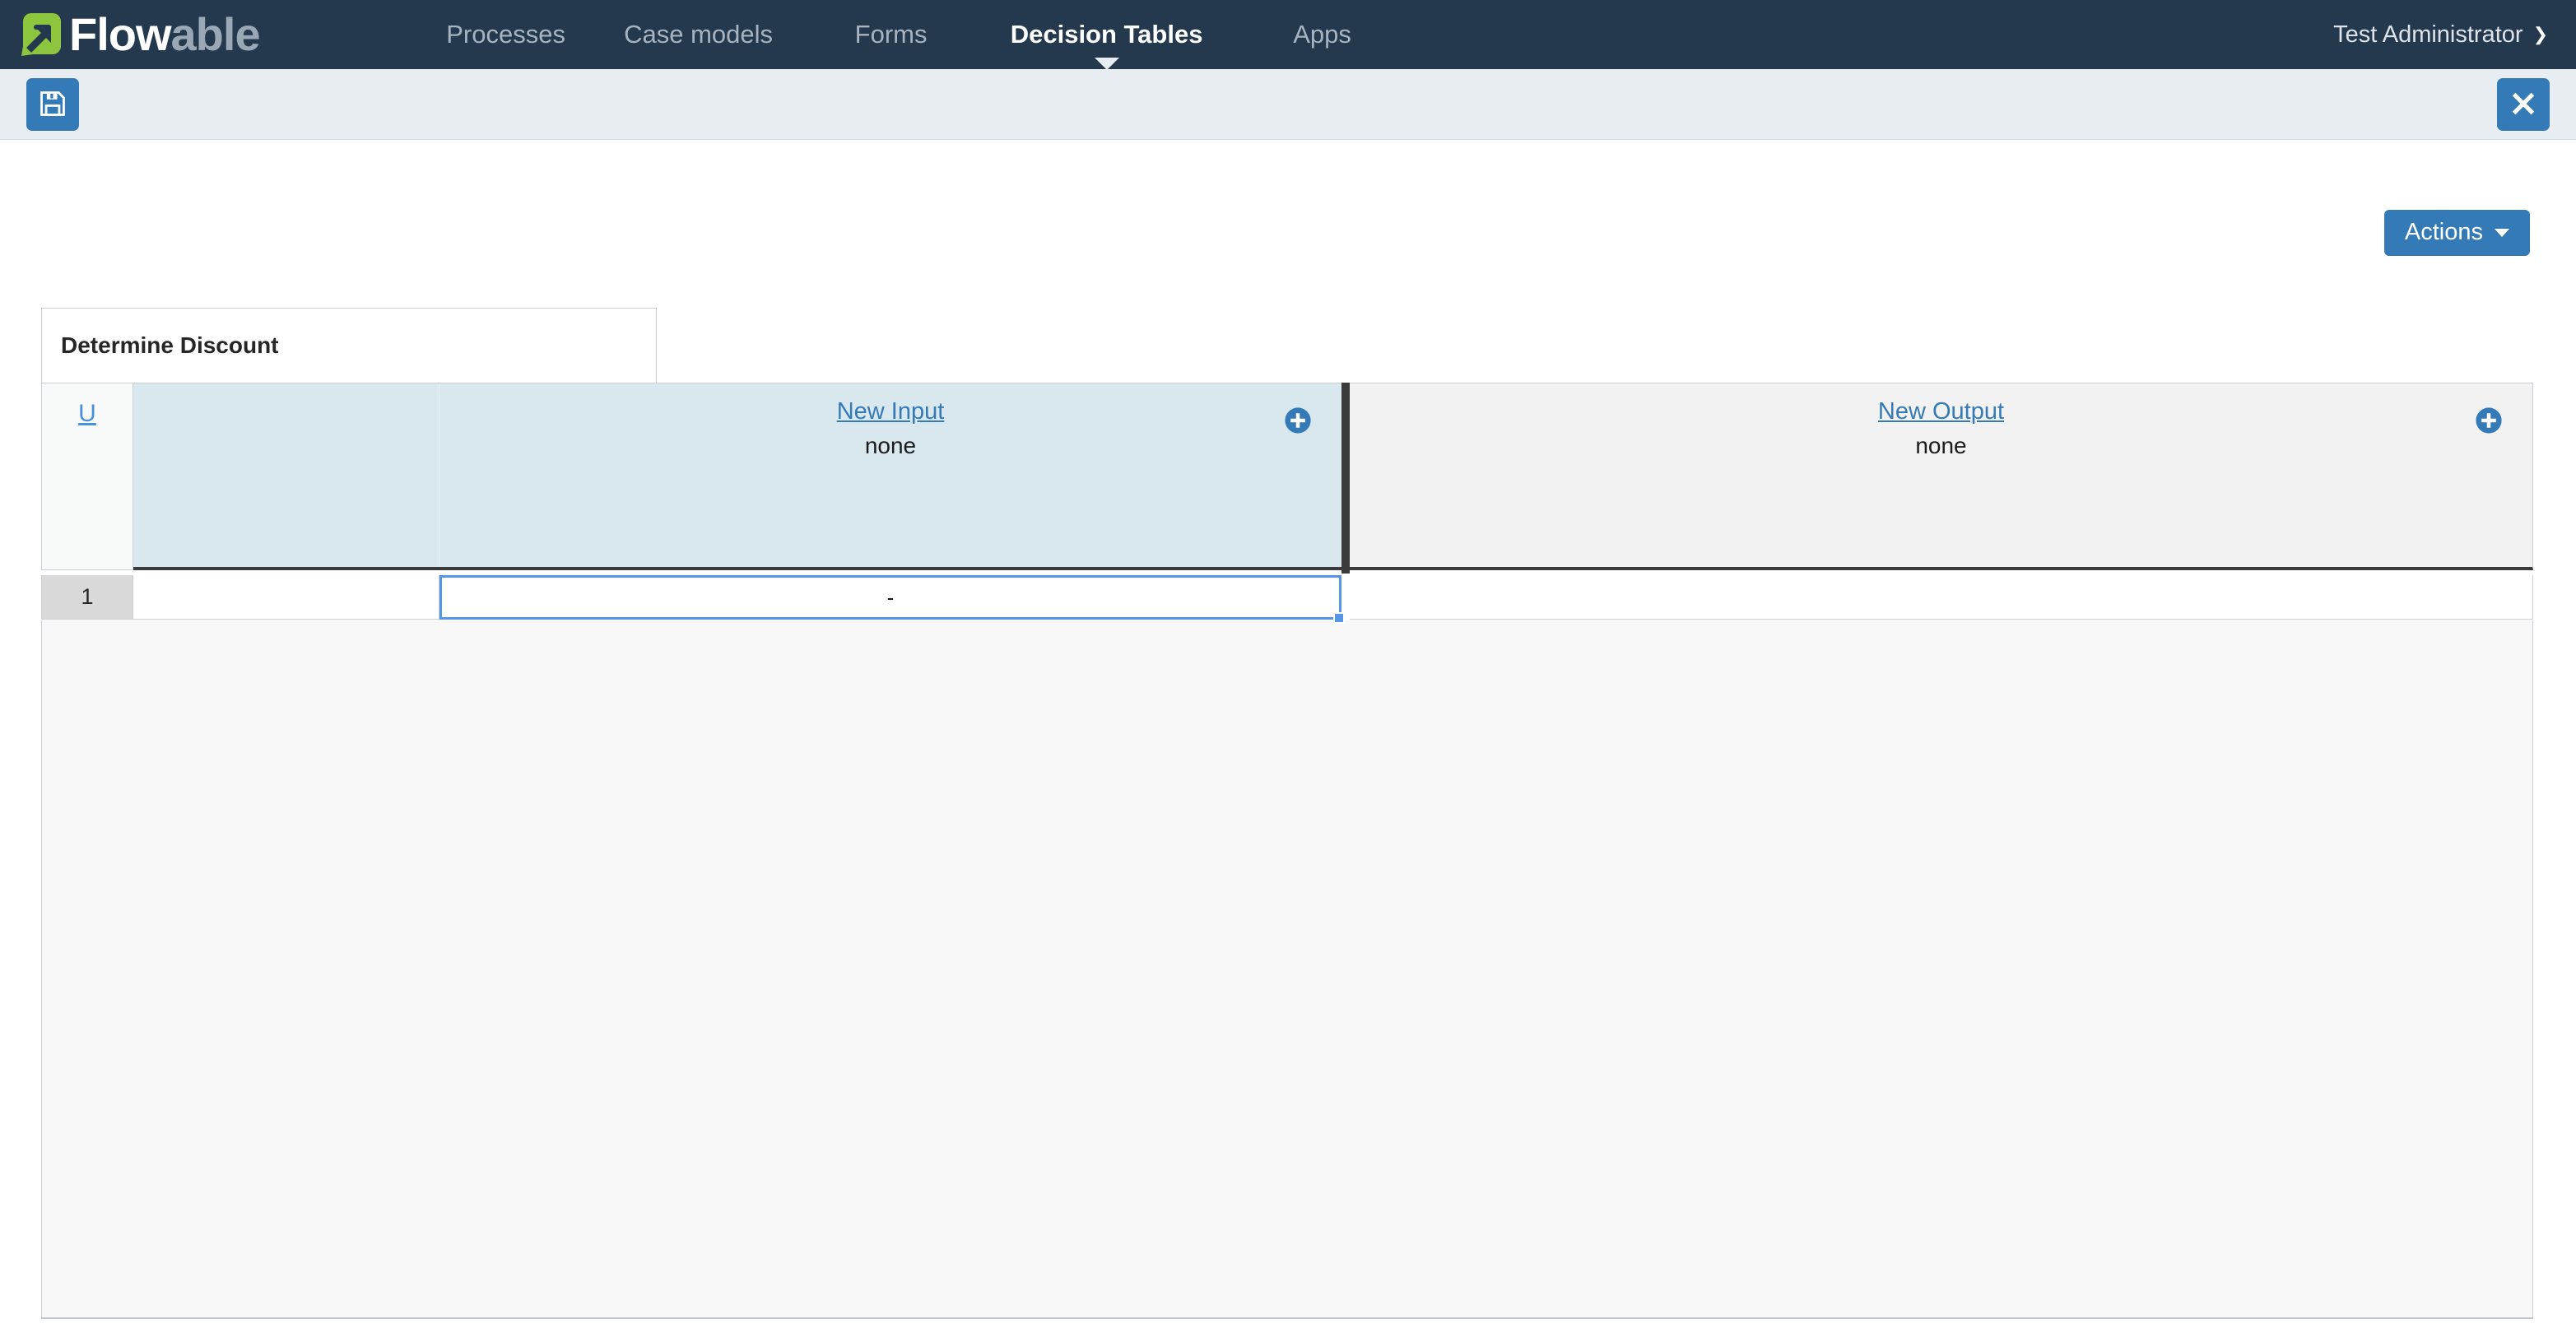 The height and width of the screenshot is (1333, 2576). I want to click on user-menu-label: Test Administrator, so click(2428, 34).